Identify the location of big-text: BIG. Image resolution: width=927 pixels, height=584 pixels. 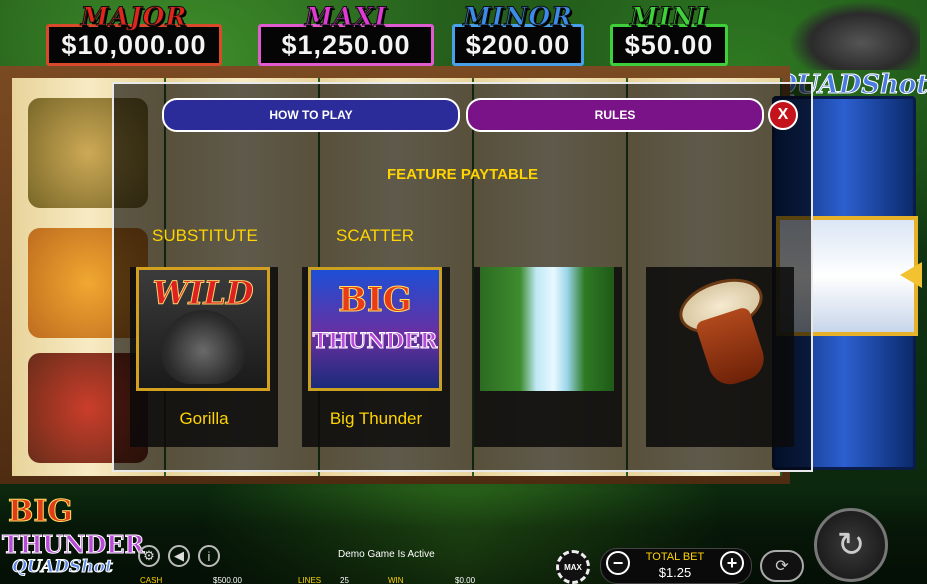
(375, 300).